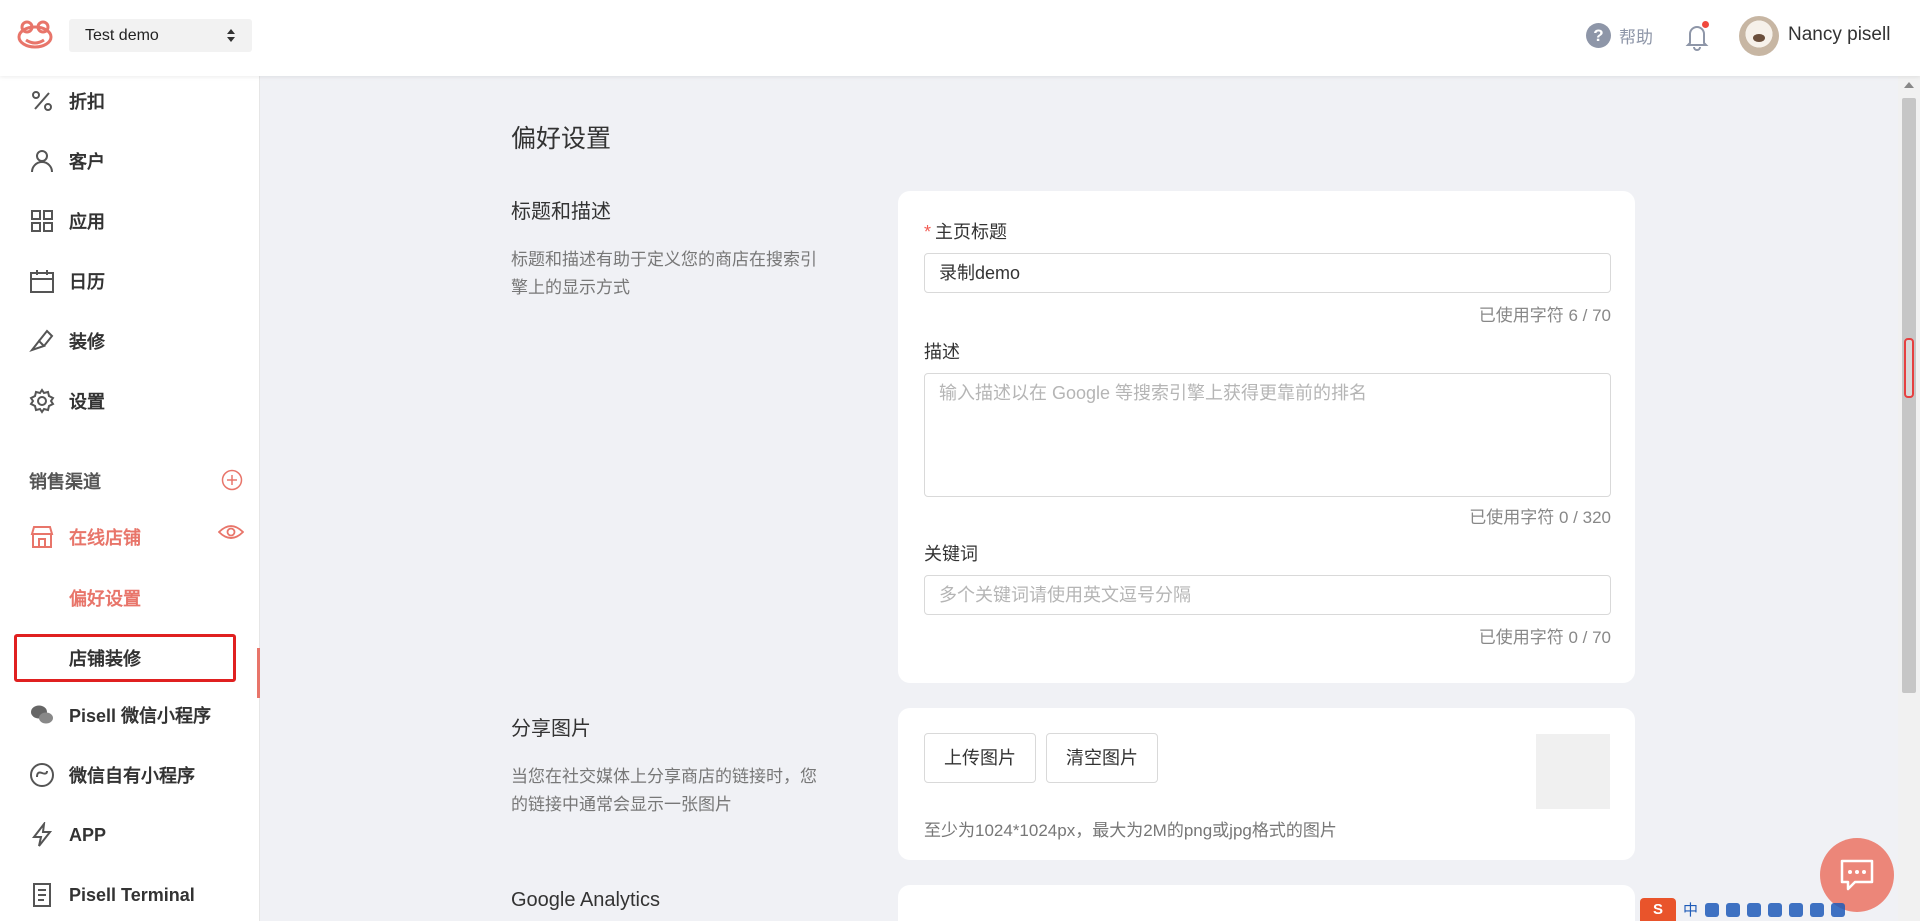 The height and width of the screenshot is (921, 1920). Describe the element at coordinates (42, 714) in the screenshot. I see `wechat-icon` at that location.